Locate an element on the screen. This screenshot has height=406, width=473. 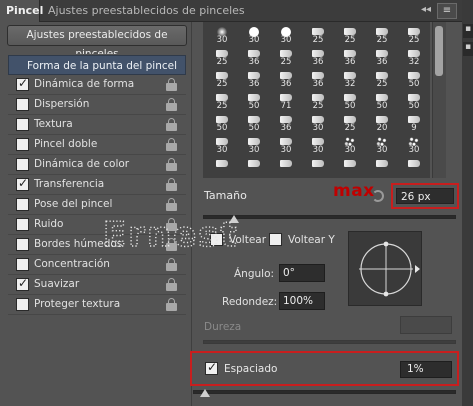
roundness-field: 100% is located at coordinates (302, 301).